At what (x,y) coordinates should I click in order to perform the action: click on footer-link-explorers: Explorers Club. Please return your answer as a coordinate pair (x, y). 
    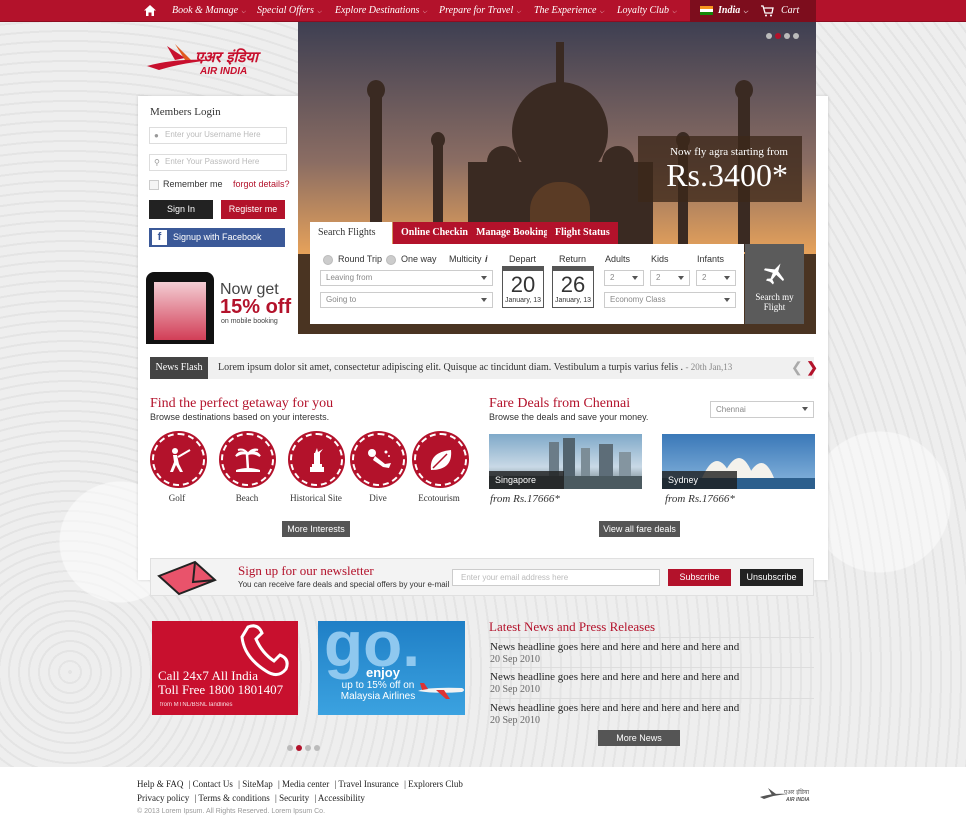
    Looking at the image, I should click on (435, 784).